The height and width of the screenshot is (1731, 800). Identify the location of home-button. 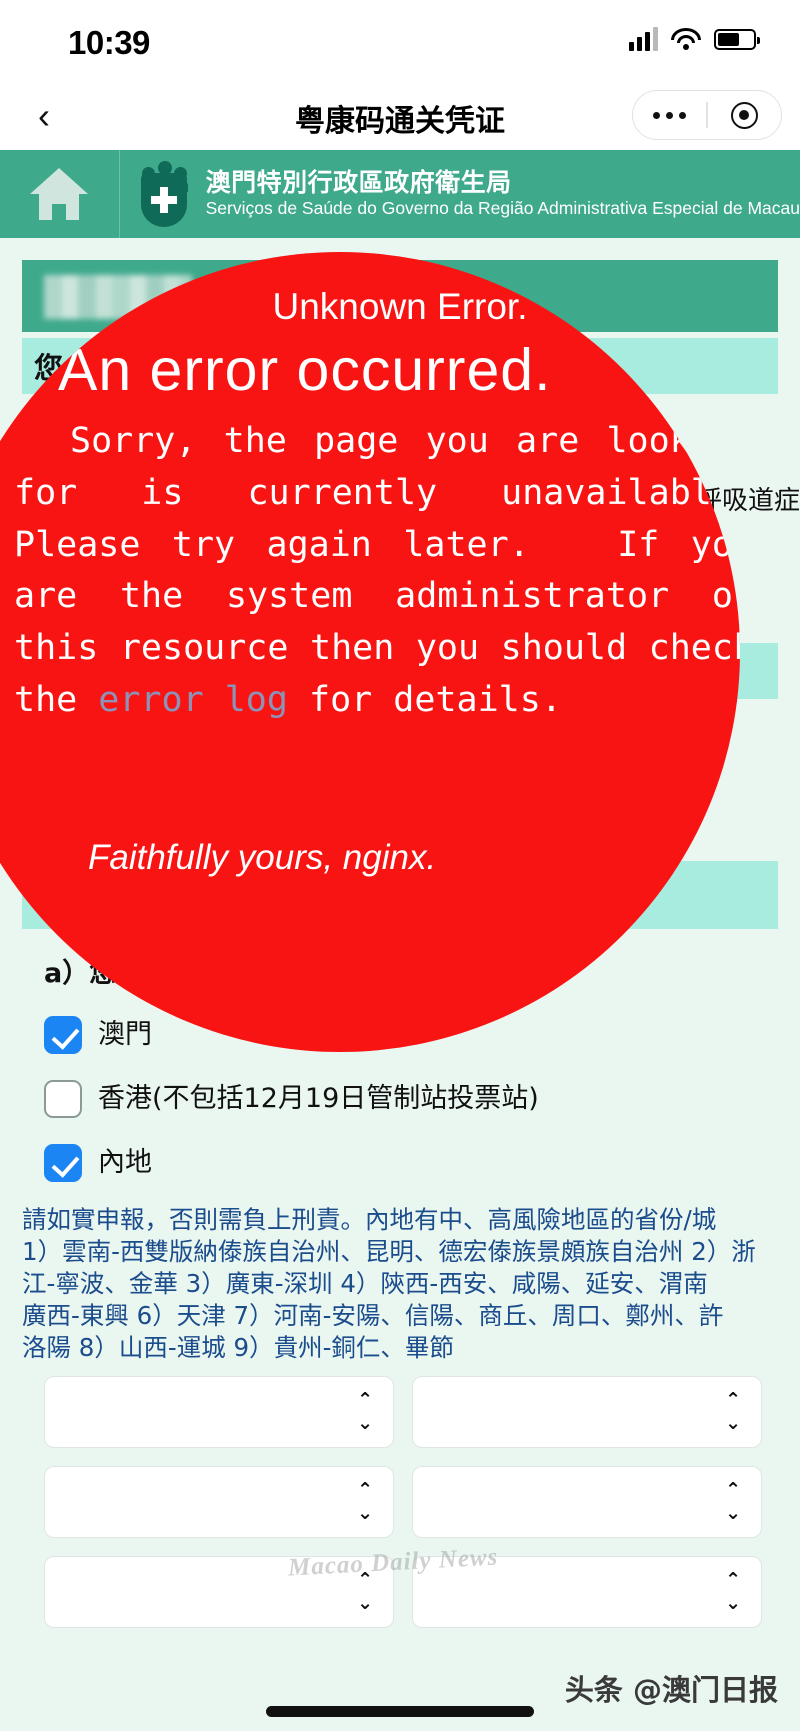
(60, 194).